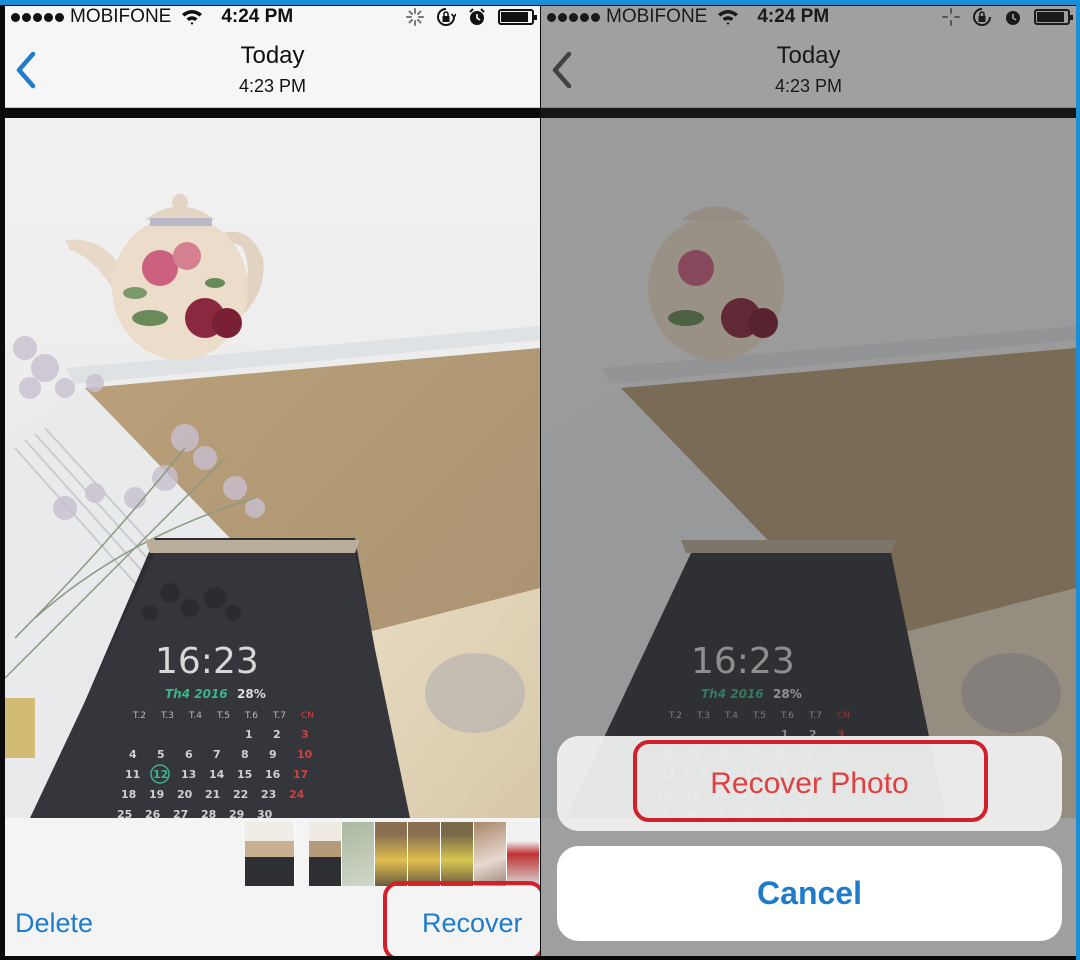 The height and width of the screenshot is (960, 1080). I want to click on calendar-day: 29, so click(236, 813).